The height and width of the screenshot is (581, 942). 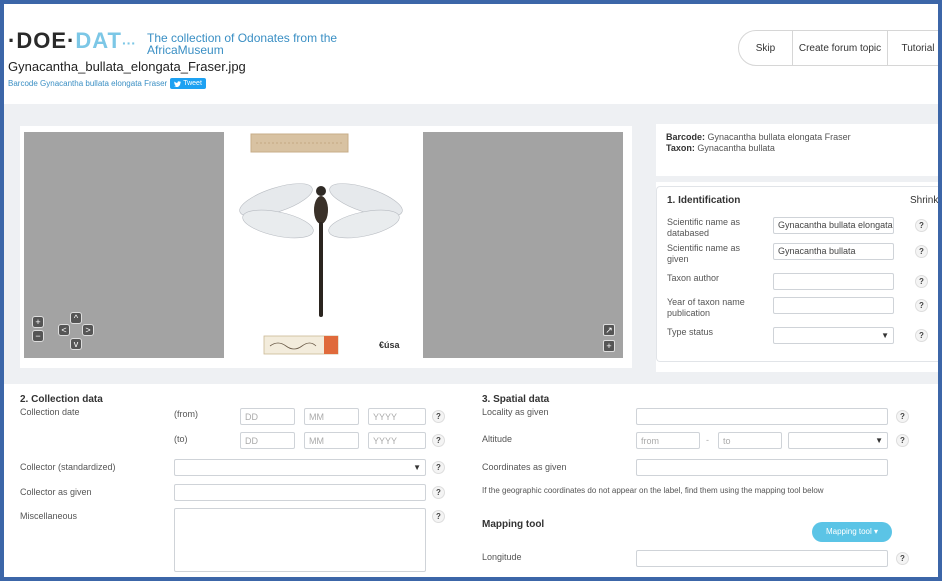 What do you see at coordinates (706, 307) in the screenshot?
I see `year-publication-label: Year of taxon name publication` at bounding box center [706, 307].